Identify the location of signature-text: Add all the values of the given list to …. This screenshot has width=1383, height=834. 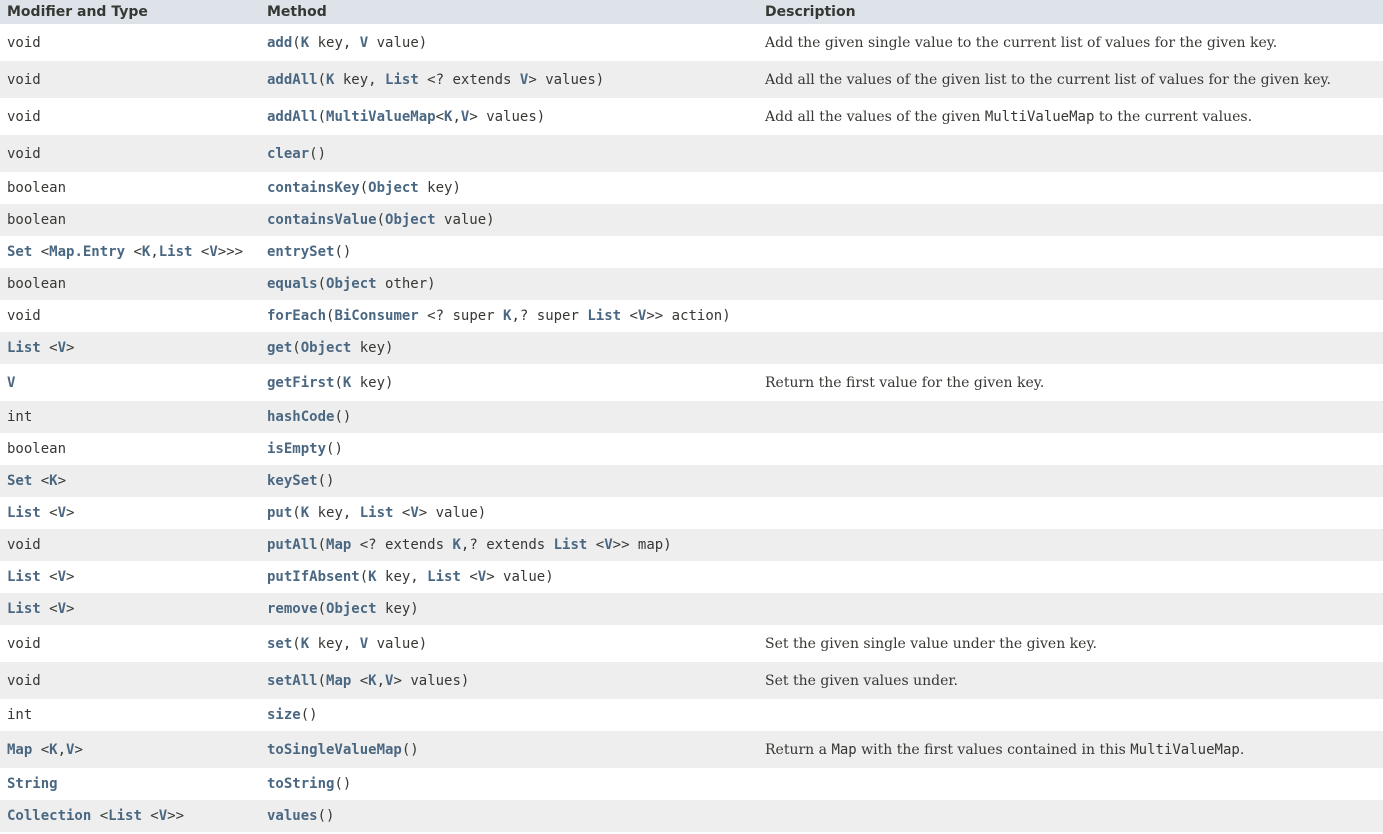
(1048, 79).